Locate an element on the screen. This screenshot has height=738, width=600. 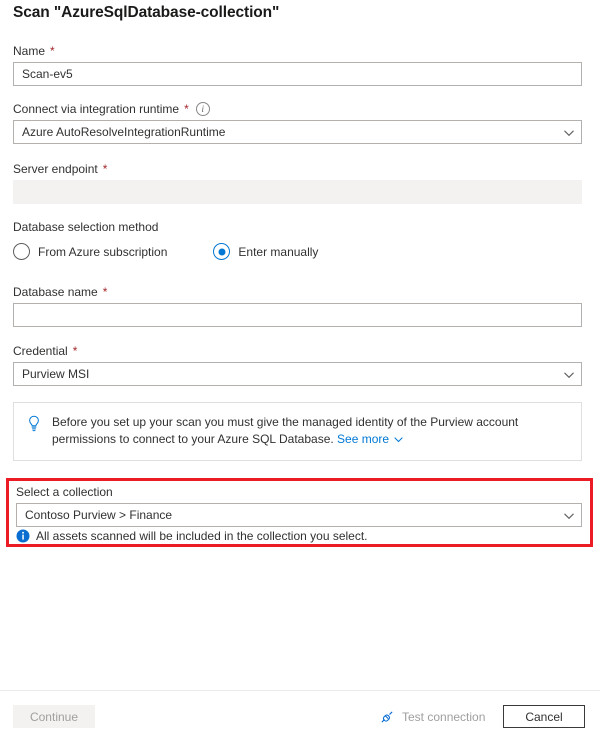
test-connection-button: Test connection is located at coordinates (432, 716).